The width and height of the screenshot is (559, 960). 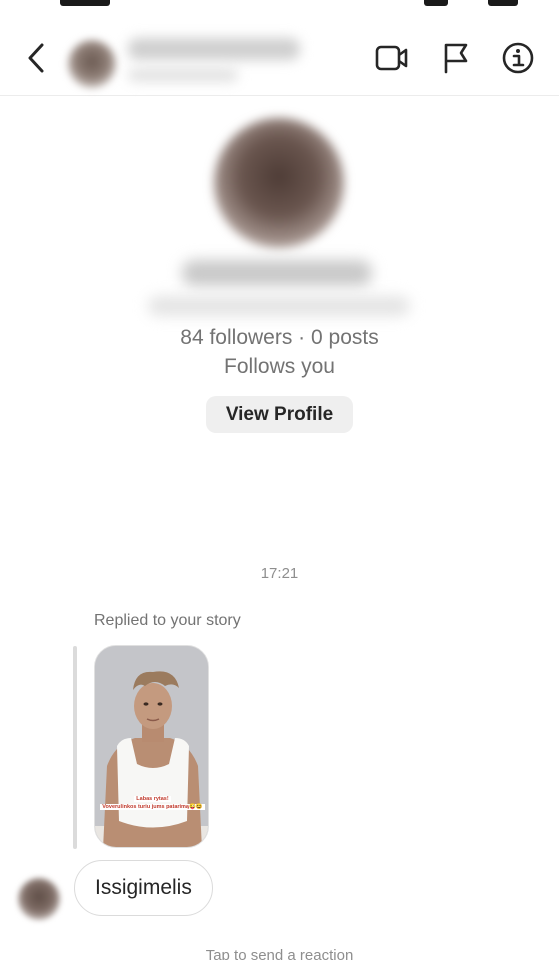 I want to click on replied-to-story-label: Replied to your story, so click(x=167, y=620).